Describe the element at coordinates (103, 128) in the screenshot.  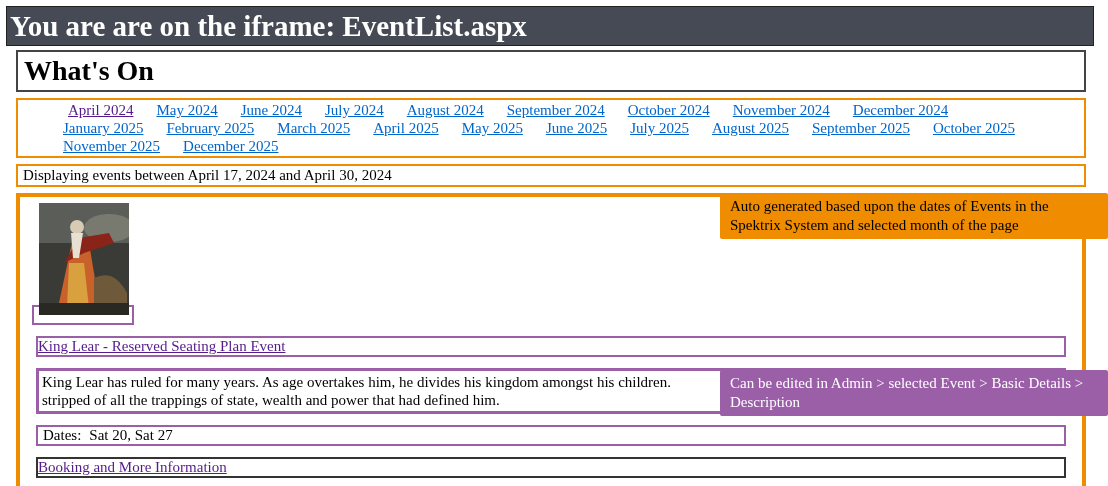
I see `month-link: January 2025` at that location.